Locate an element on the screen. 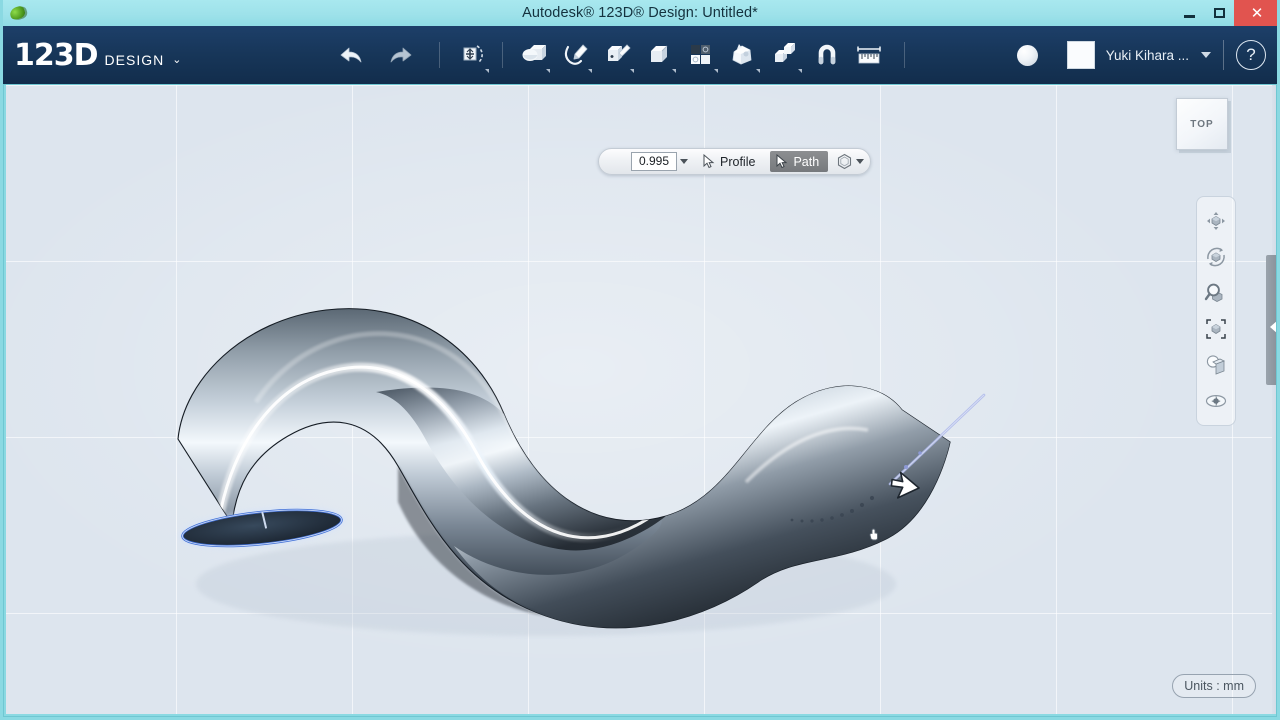  brand-title: 123D is located at coordinates (56, 55).